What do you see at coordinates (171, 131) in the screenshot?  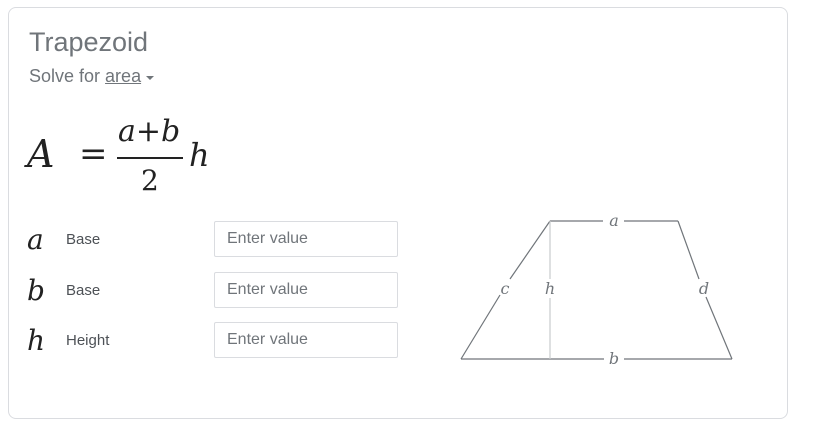 I see `numerator-b: b` at bounding box center [171, 131].